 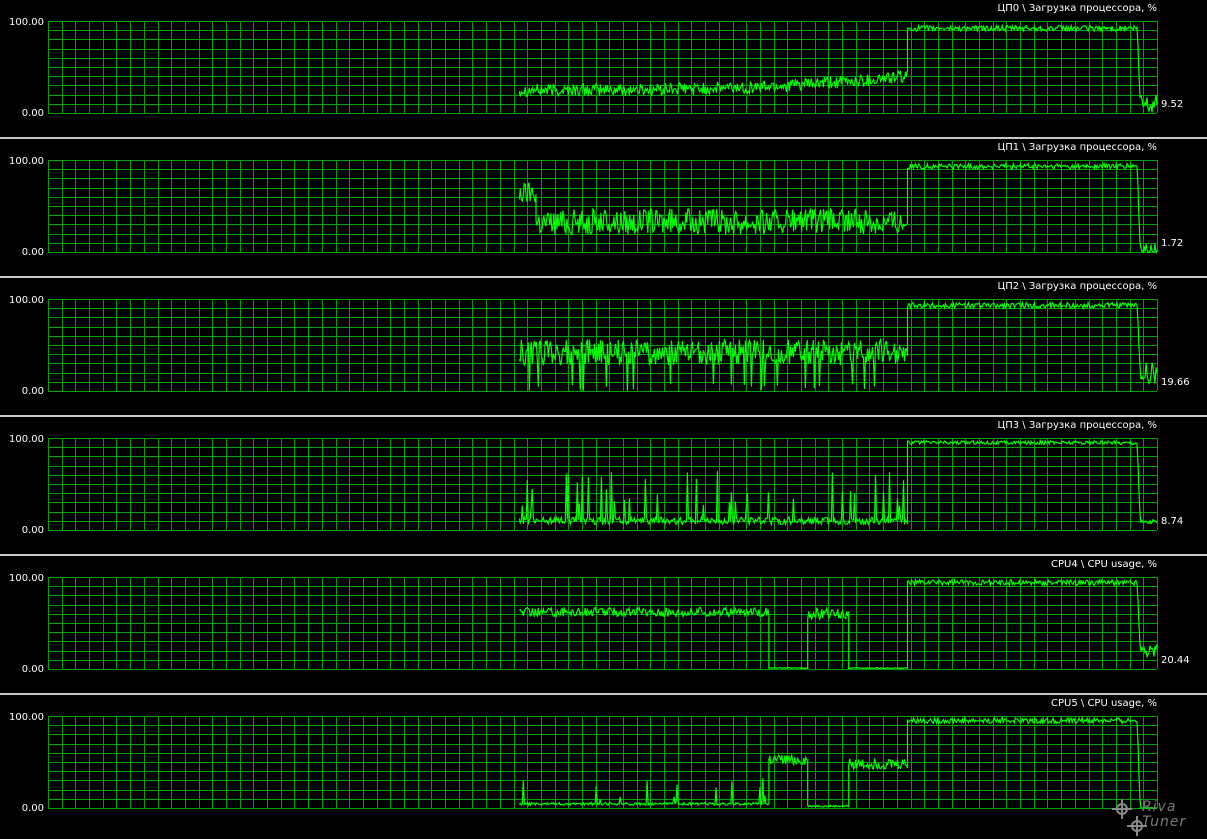 I want to click on panel-title: ЦП0 \ Загрузка процессора, %, so click(x=1077, y=8).